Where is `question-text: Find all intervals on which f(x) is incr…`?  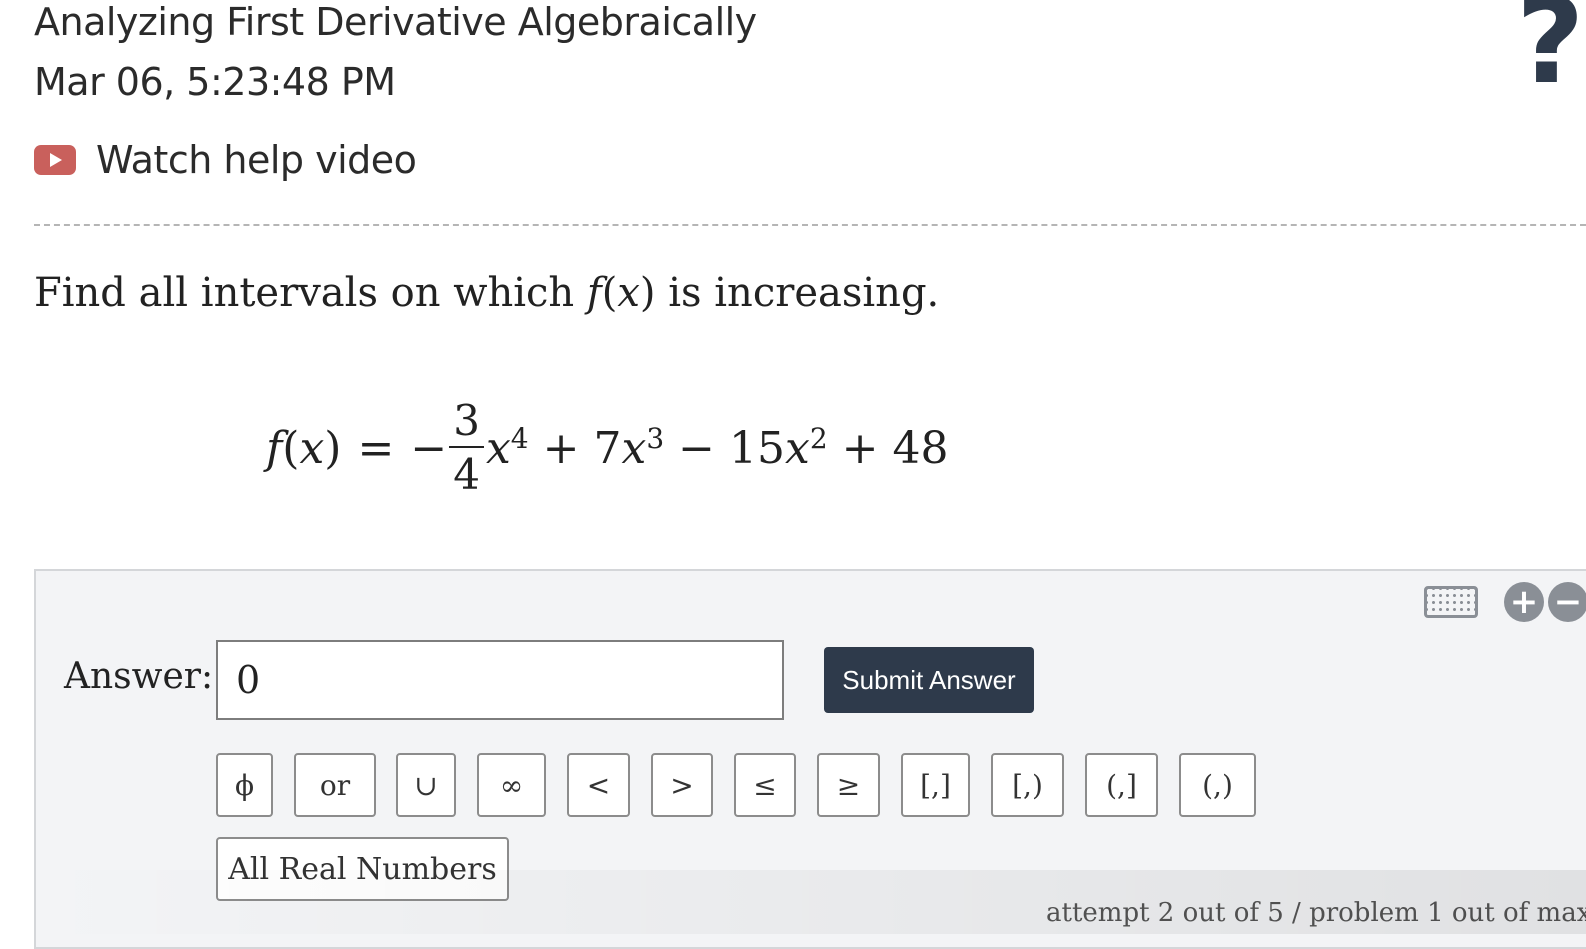
question-text: Find all intervals on which f(x) is incr… is located at coordinates (486, 293).